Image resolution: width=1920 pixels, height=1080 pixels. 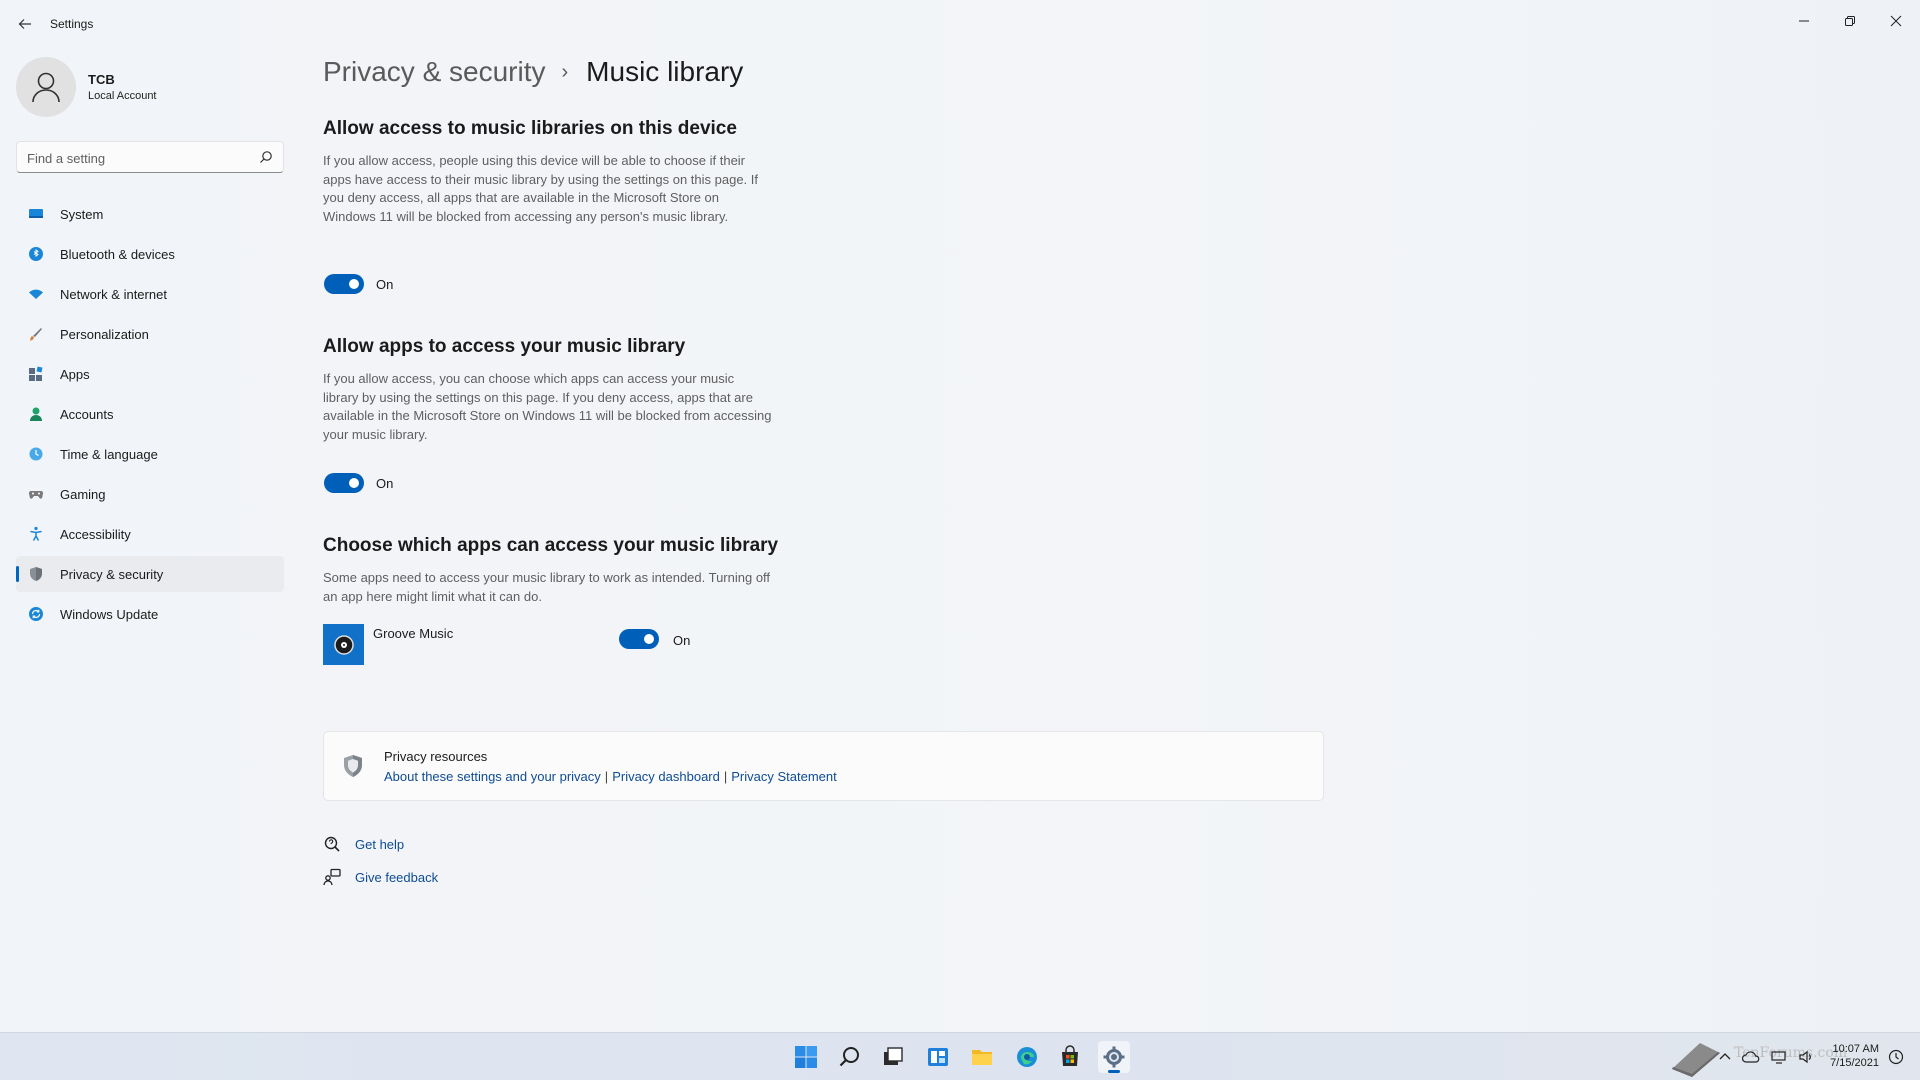 I want to click on watermark-book-icon, so click(x=1696, y=1060).